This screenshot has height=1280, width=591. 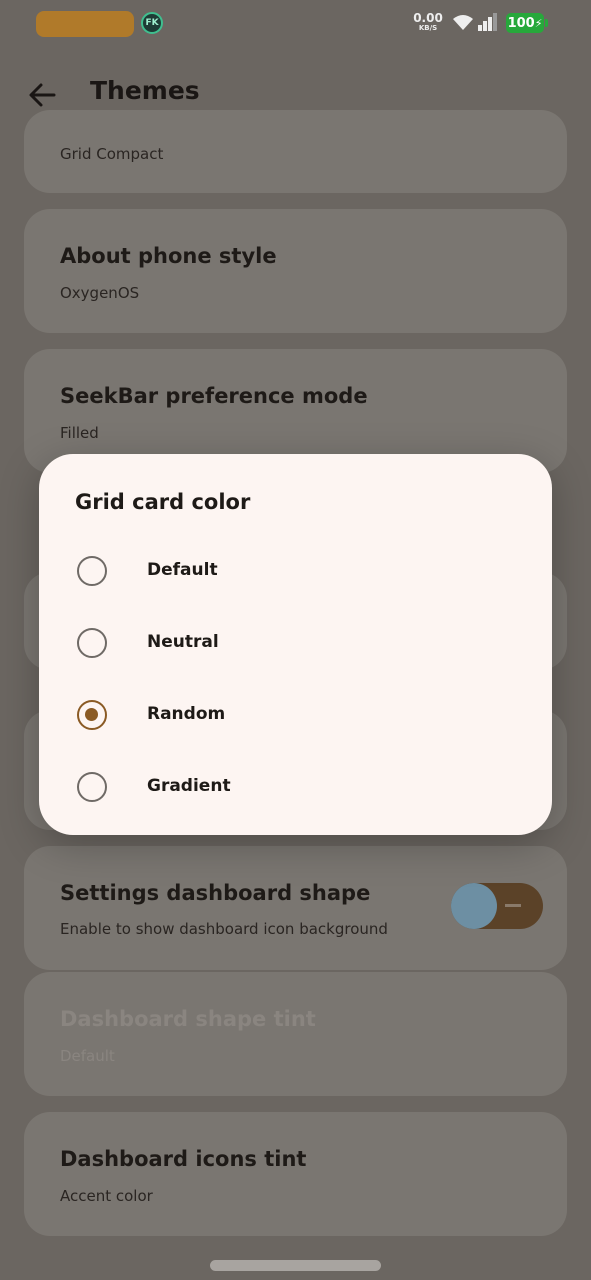 I want to click on option-label: Default, so click(x=182, y=570).